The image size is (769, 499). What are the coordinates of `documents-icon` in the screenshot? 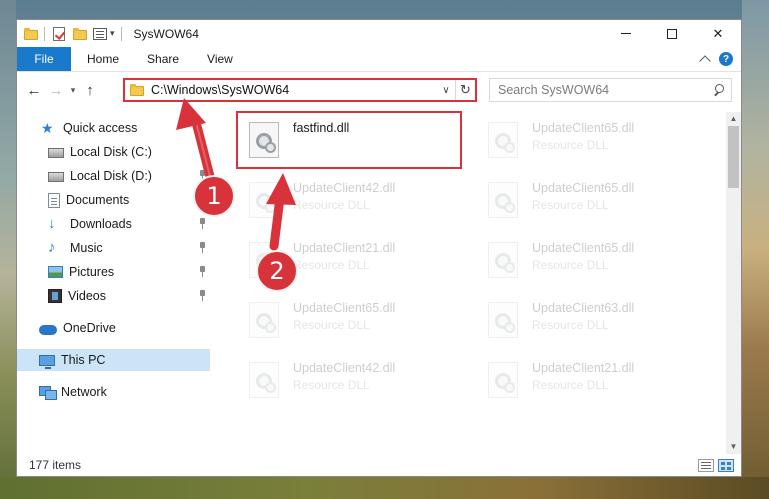 It's located at (54, 200).